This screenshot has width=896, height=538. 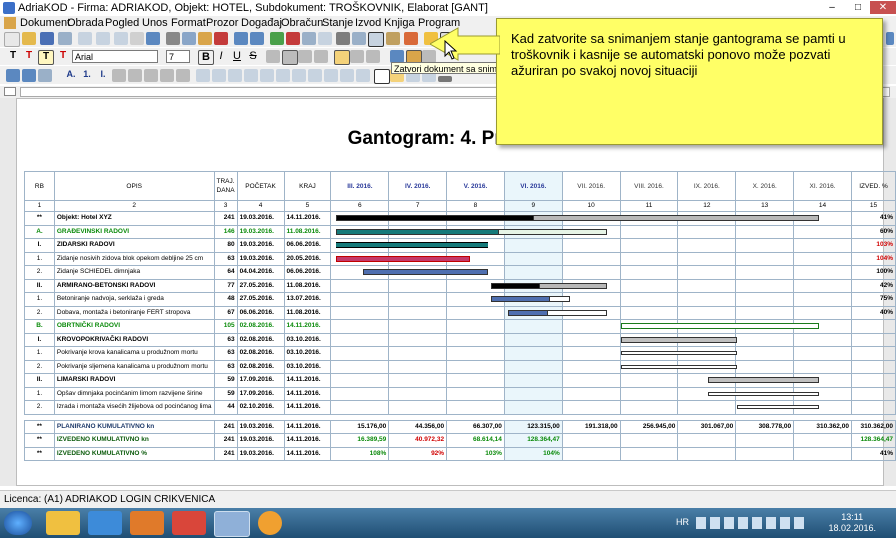 What do you see at coordinates (331, 75) in the screenshot?
I see `grid-i-icon` at bounding box center [331, 75].